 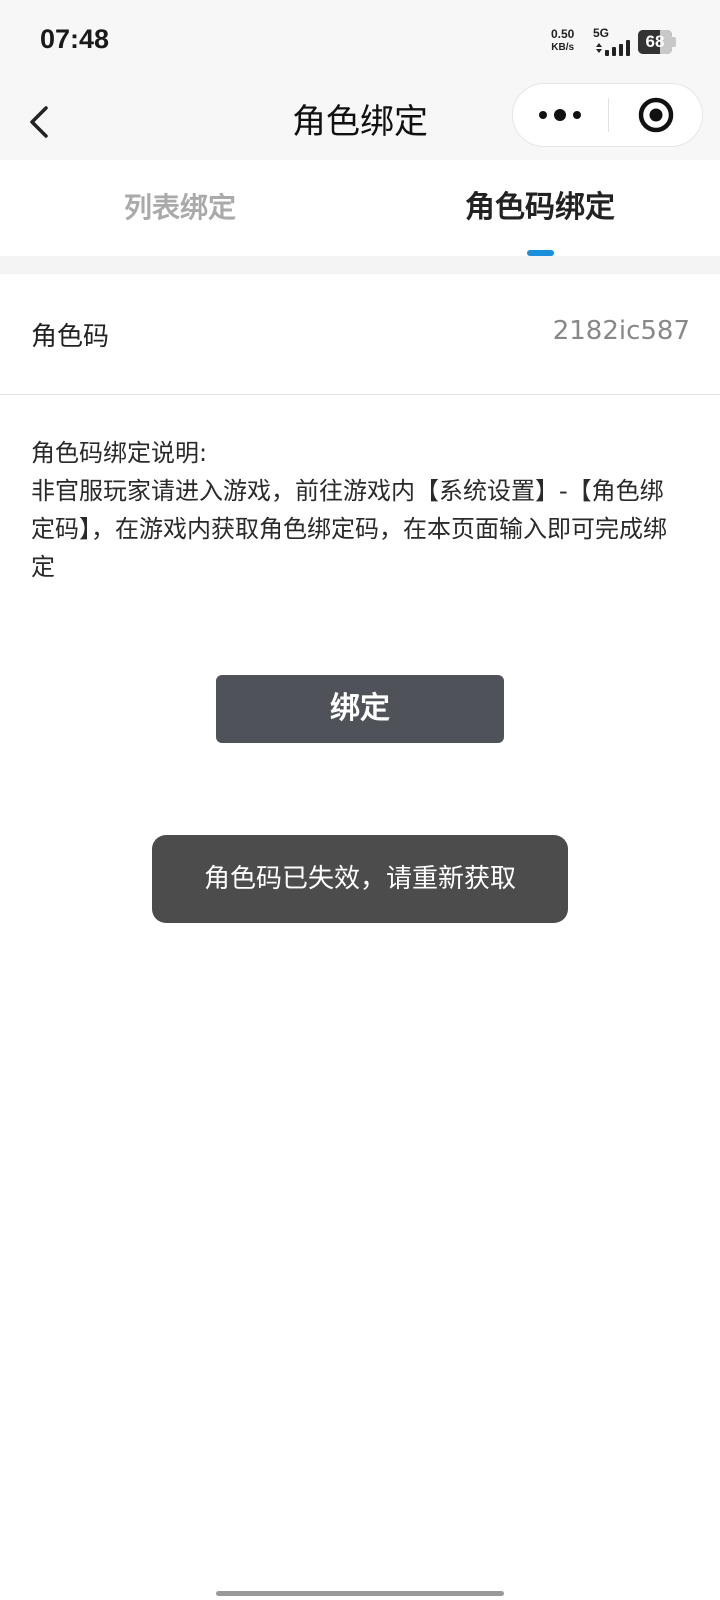 What do you see at coordinates (360, 1593) in the screenshot?
I see `home-indicator` at bounding box center [360, 1593].